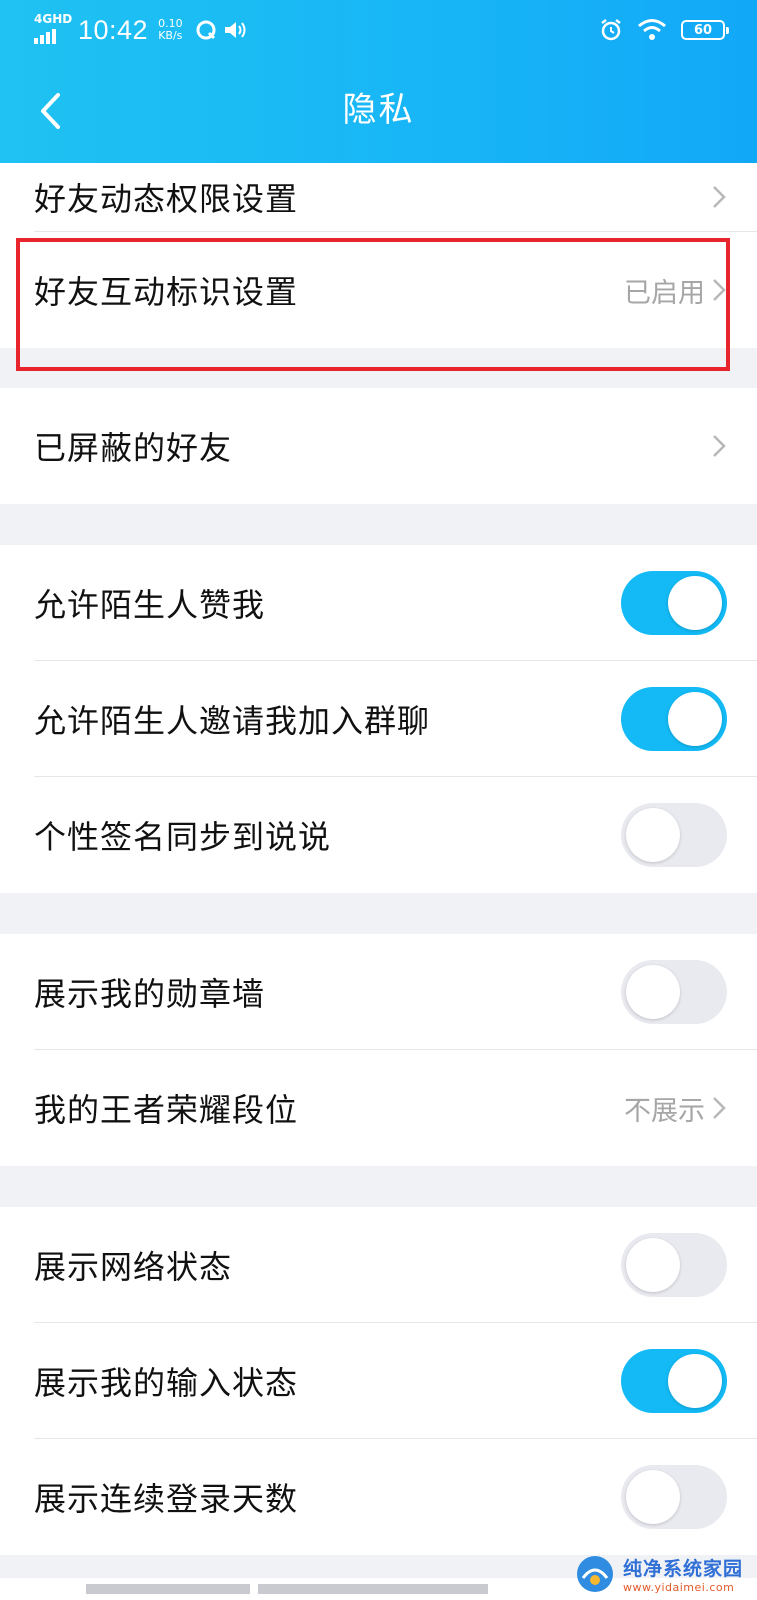 This screenshot has height=1600, width=757. I want to click on wifi-icon, so click(652, 29).